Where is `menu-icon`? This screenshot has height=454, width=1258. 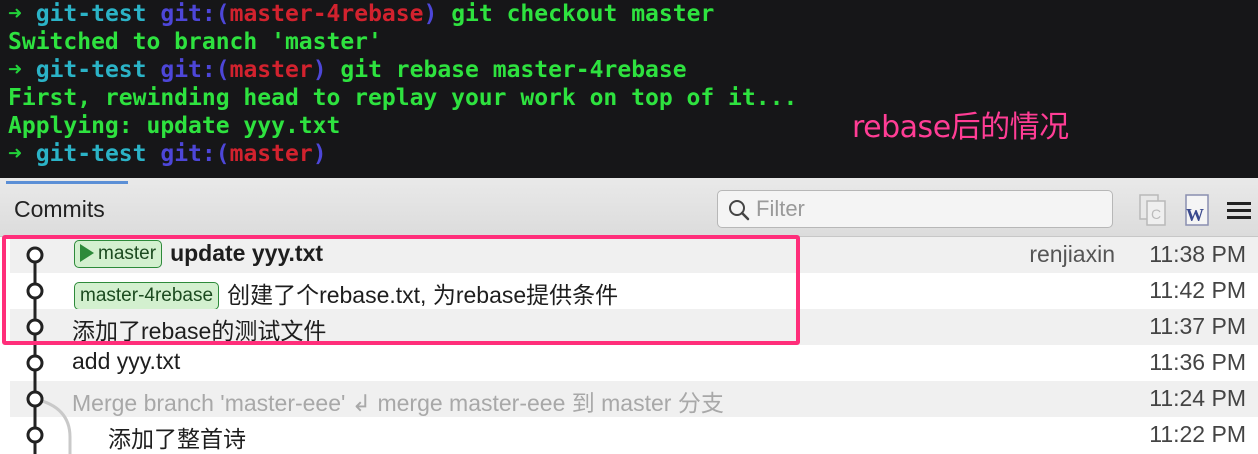 menu-icon is located at coordinates (1239, 210).